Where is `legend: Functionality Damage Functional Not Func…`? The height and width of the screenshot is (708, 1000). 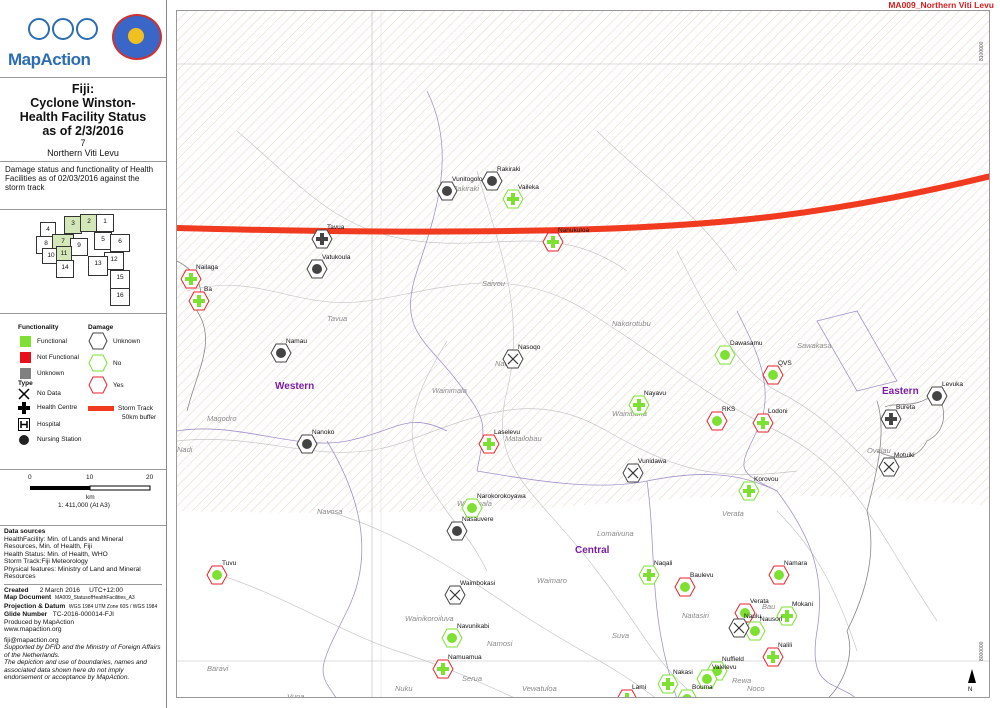 legend: Functionality Damage Functional Not Func… is located at coordinates (83, 392).